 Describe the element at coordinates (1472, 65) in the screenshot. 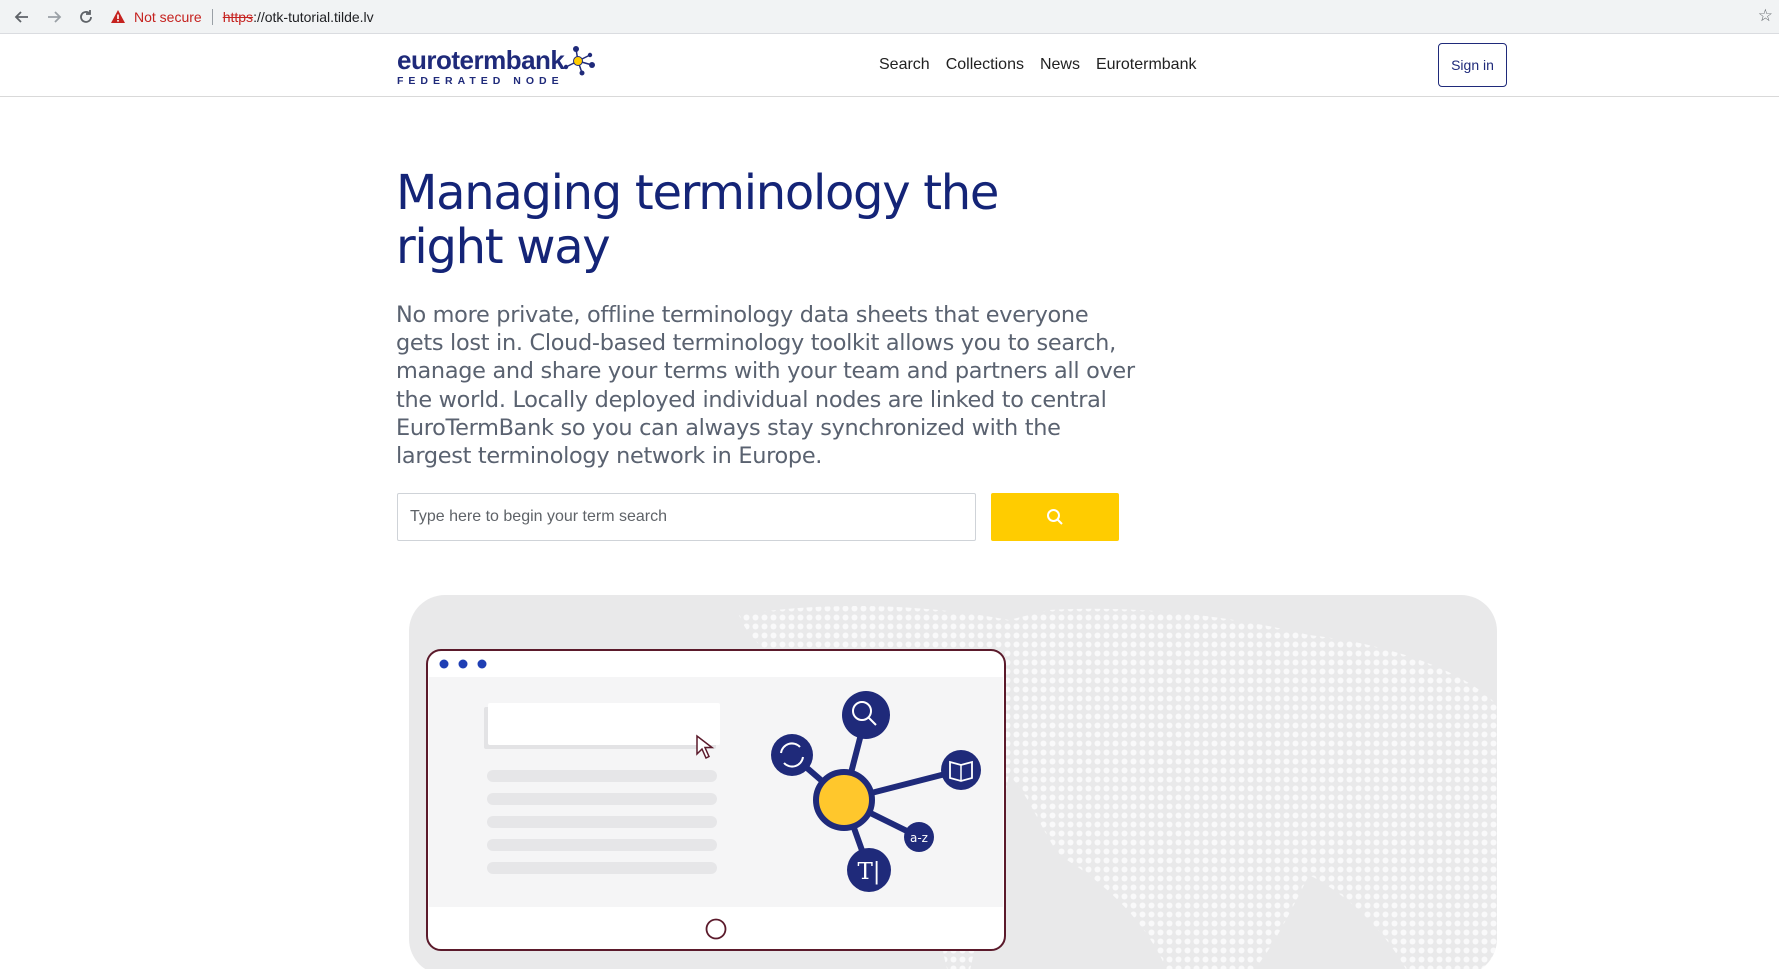

I see `sign-in-button: Sign in` at that location.